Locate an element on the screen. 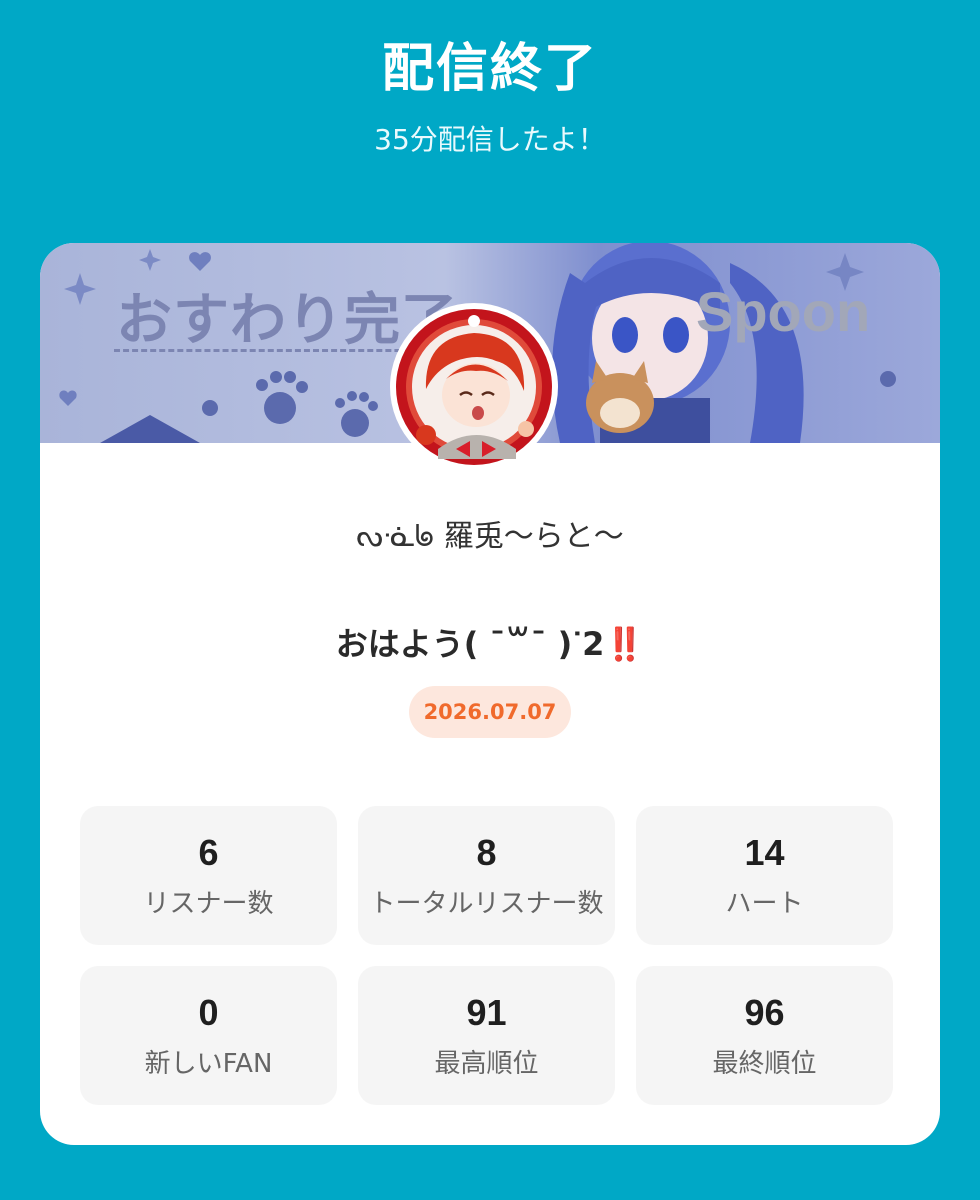 The height and width of the screenshot is (1200, 980). spoon-logo: Spoon is located at coordinates (783, 311).